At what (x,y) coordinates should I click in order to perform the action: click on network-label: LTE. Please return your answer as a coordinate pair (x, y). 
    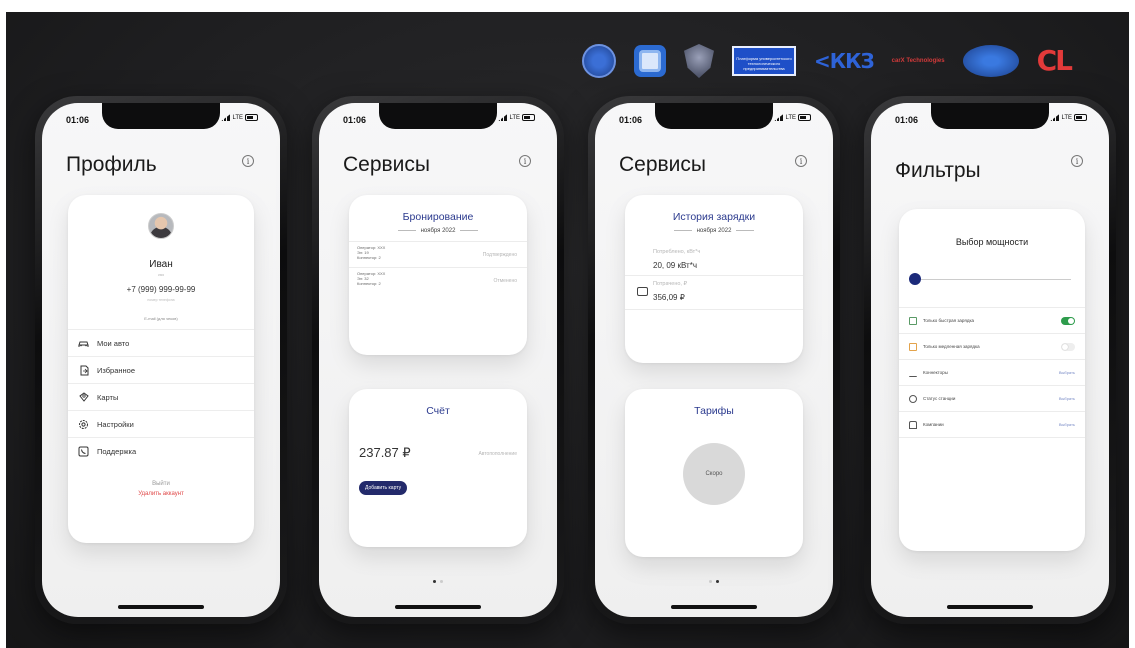
    Looking at the image, I should click on (237, 117).